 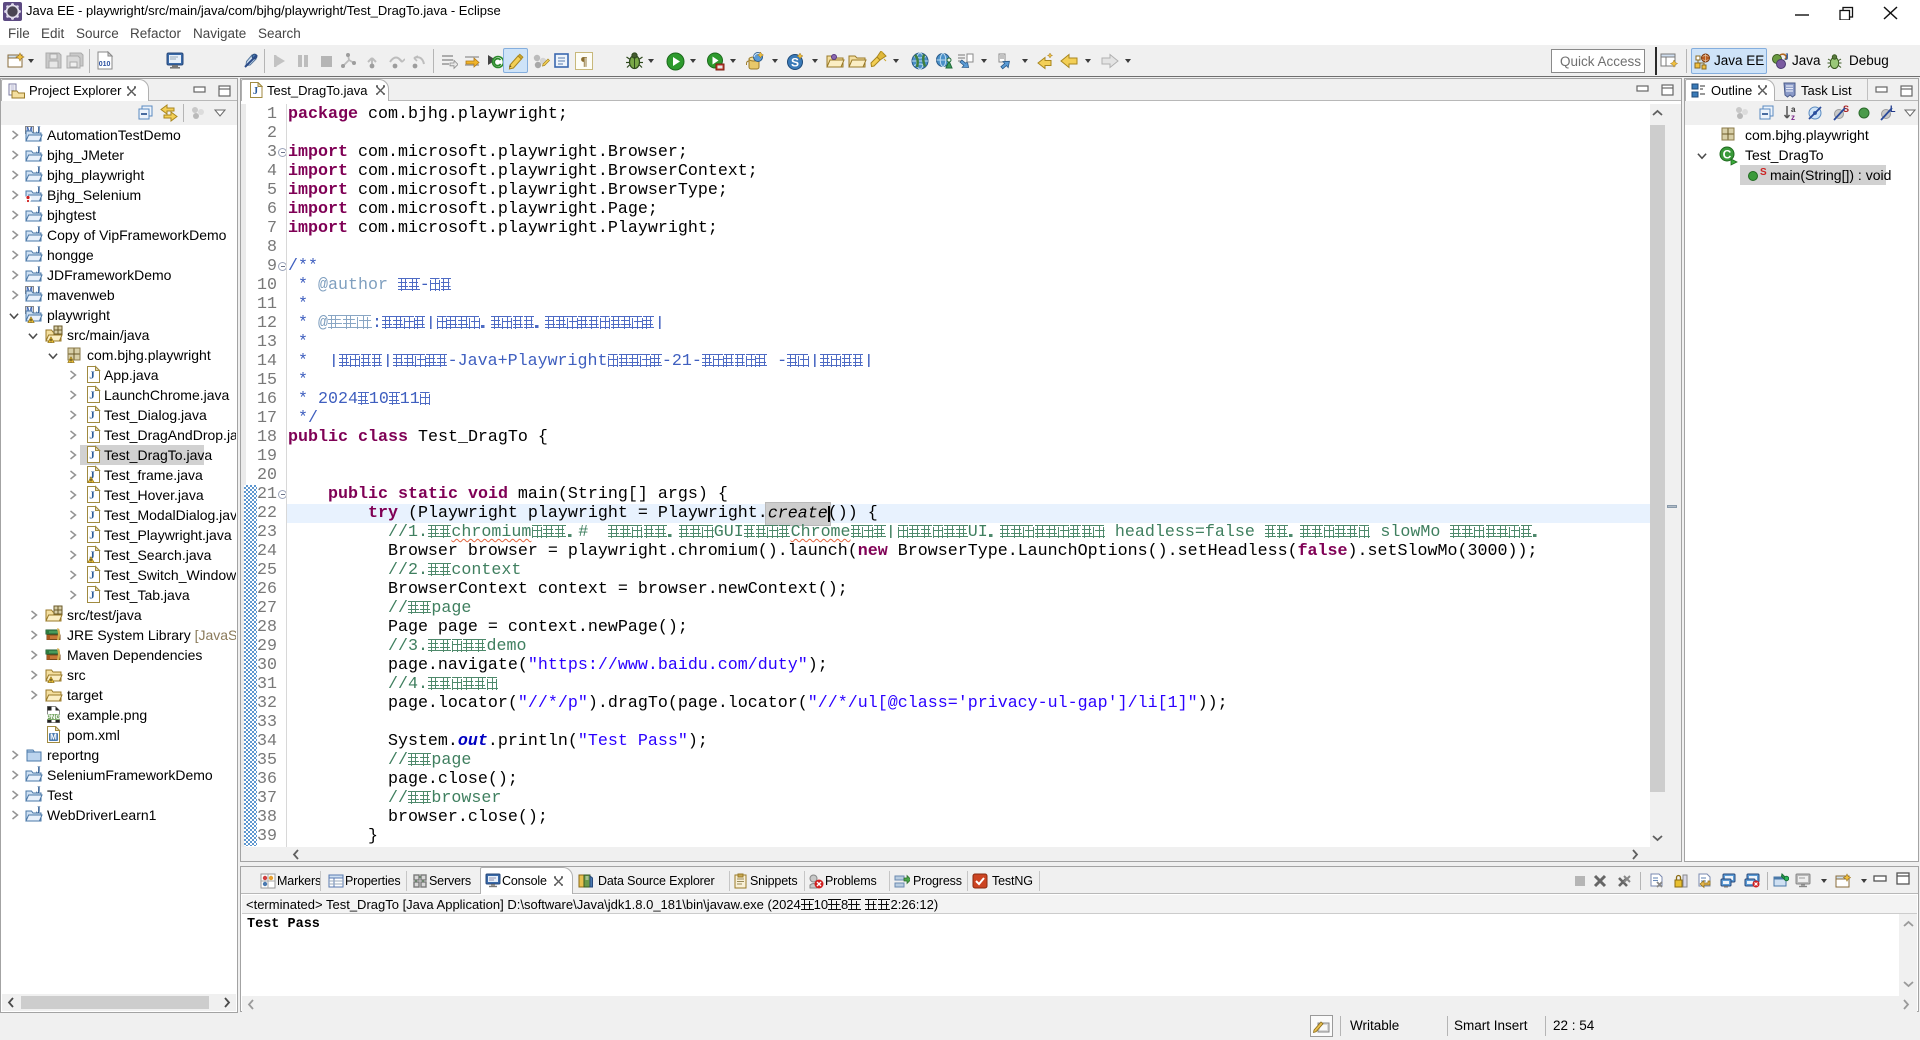 What do you see at coordinates (53, 737) in the screenshot?
I see `svg-text: M` at bounding box center [53, 737].